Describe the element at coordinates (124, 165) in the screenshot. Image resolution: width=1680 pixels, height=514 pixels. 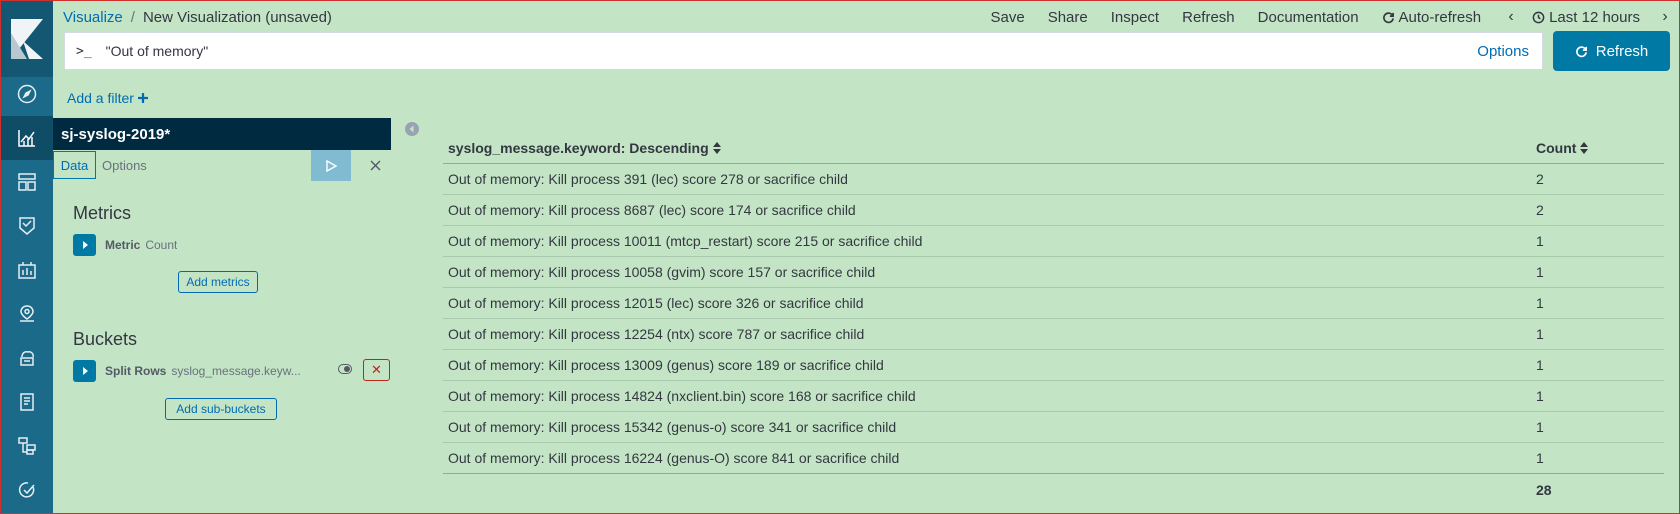
I see `tab-options: Options` at that location.